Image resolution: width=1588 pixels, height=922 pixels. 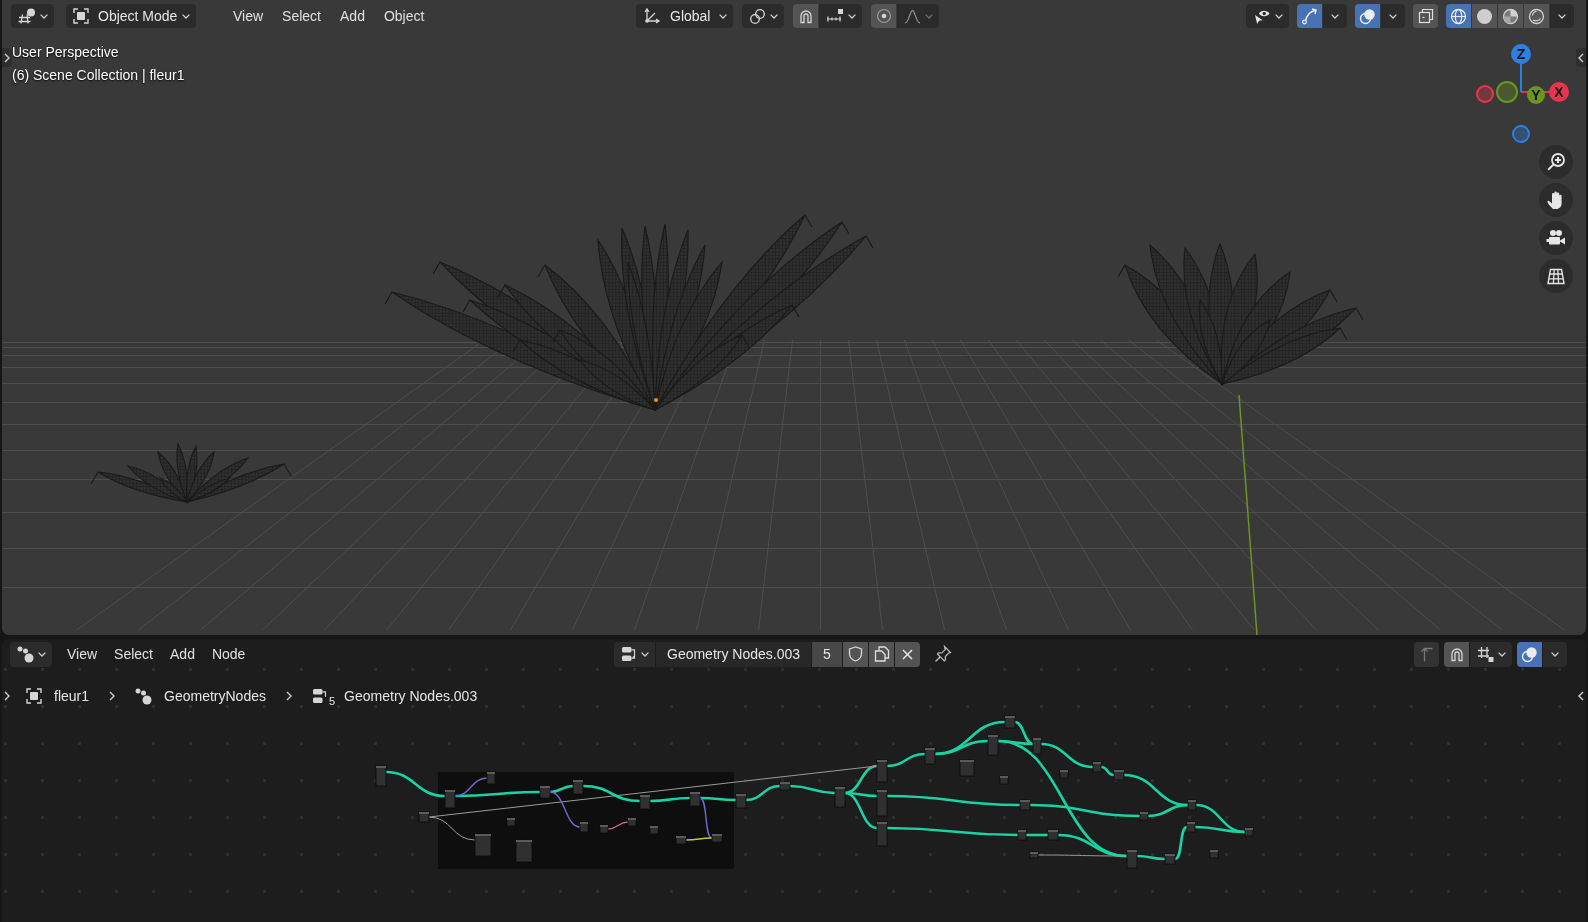 I want to click on overlays-dropdown, so click(x=1393, y=16).